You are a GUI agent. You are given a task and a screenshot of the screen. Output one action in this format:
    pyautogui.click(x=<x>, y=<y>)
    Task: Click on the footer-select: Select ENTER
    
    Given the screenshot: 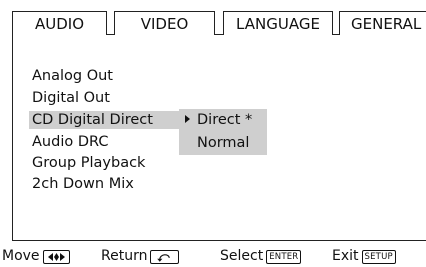 What is the action you would take?
    pyautogui.click(x=261, y=256)
    